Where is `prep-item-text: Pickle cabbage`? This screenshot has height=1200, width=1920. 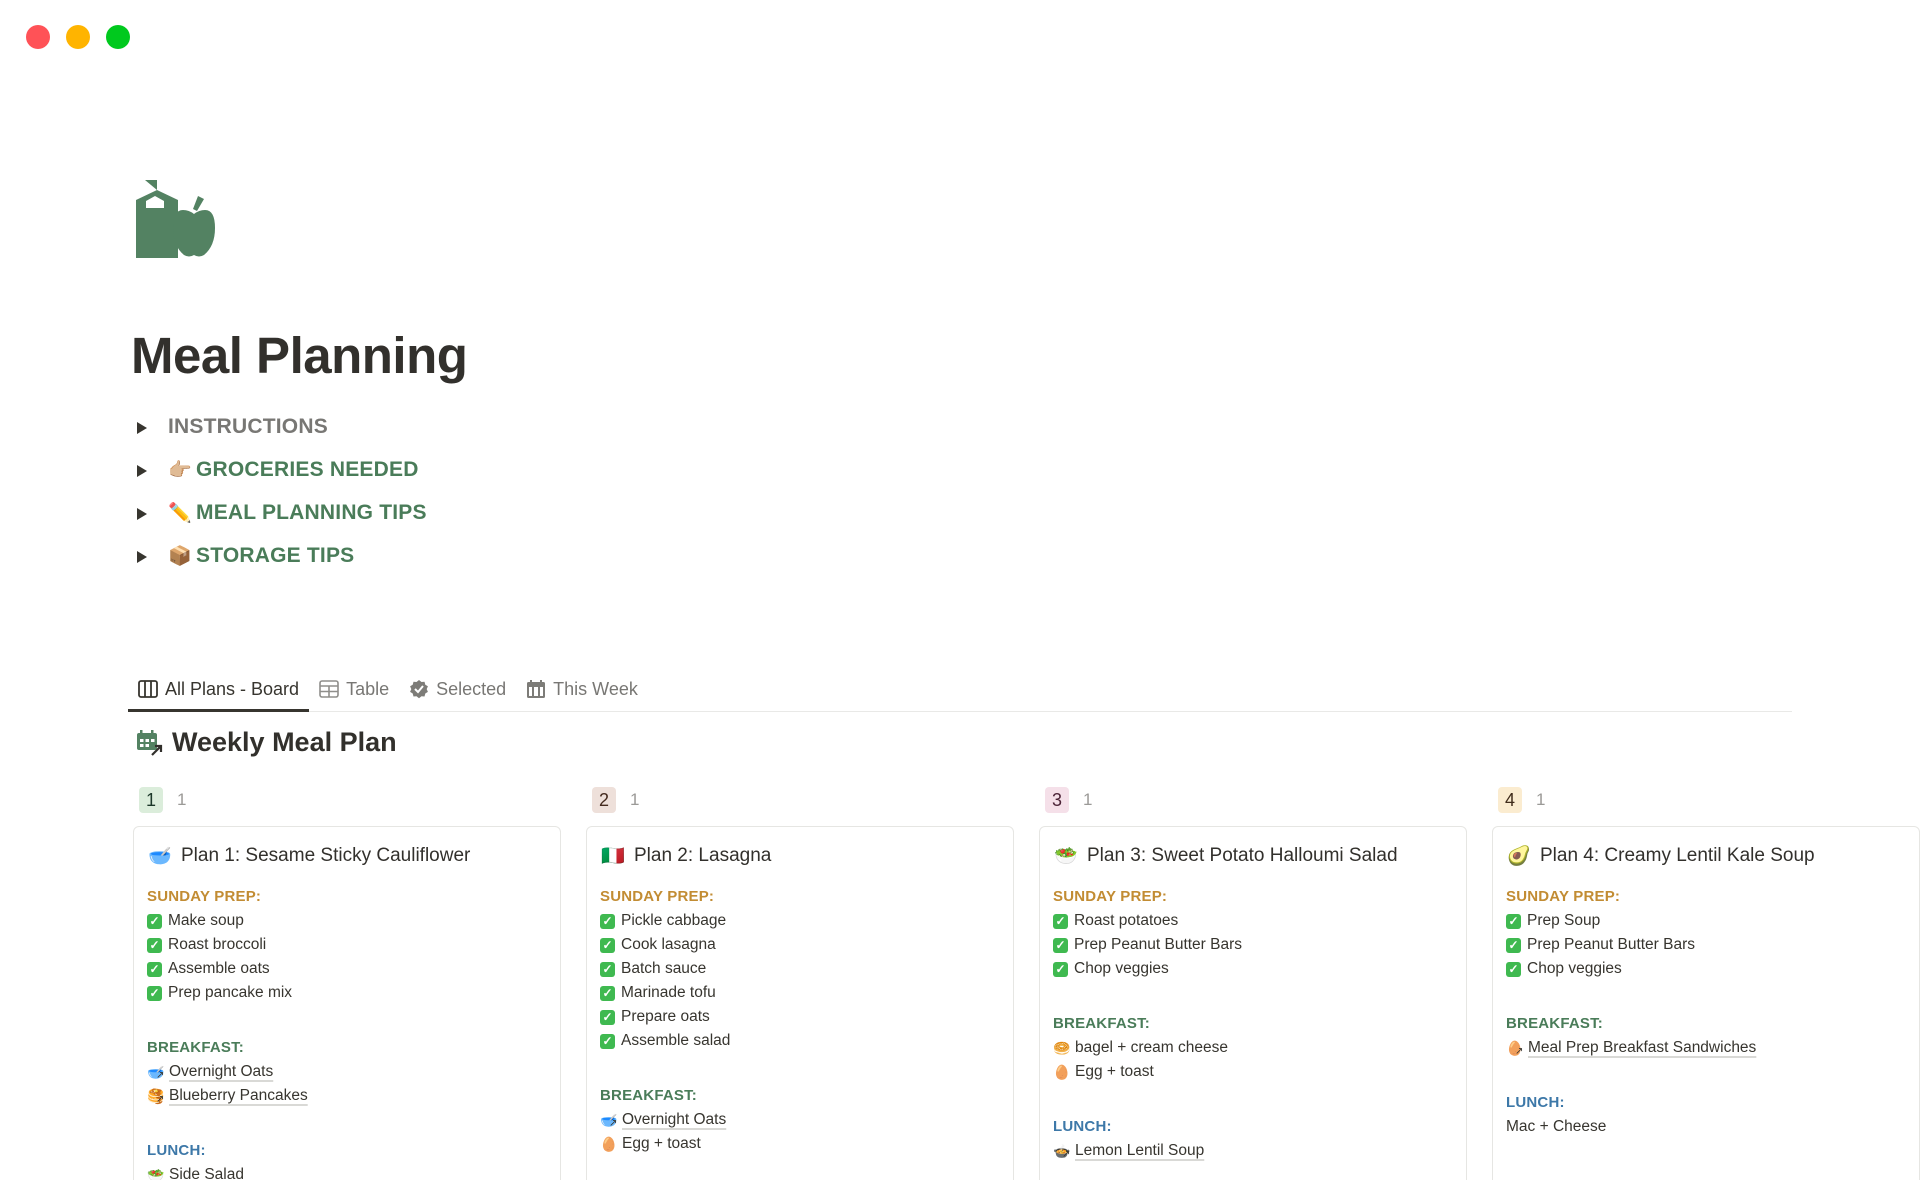 prep-item-text: Pickle cabbage is located at coordinates (674, 920).